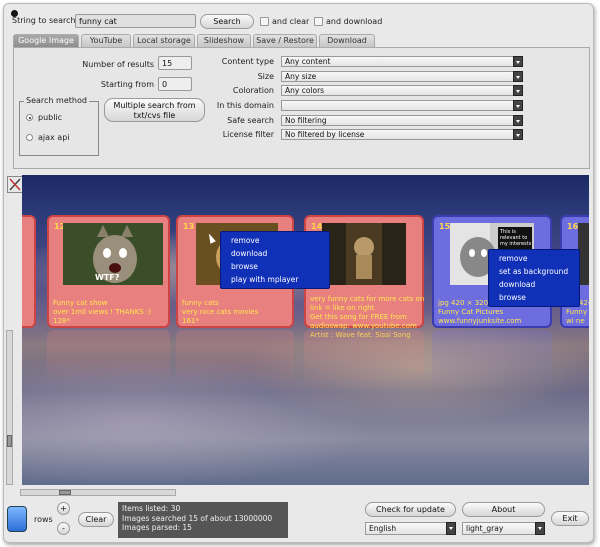 The image size is (600, 547). Describe the element at coordinates (516, 238) in the screenshot. I see `thumbnail-caption: This is relevant to my interests` at that location.